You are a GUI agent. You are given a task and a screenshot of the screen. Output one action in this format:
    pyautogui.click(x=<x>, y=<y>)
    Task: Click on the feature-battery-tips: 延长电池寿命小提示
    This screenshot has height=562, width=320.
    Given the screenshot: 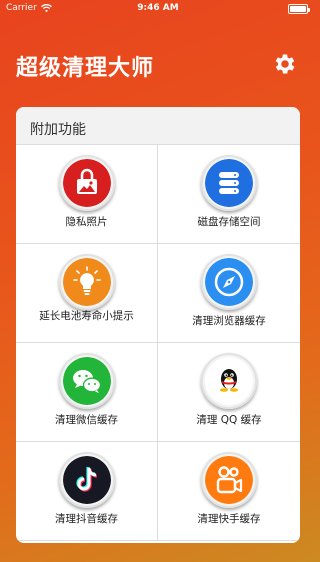 What is the action you would take?
    pyautogui.click(x=87, y=293)
    